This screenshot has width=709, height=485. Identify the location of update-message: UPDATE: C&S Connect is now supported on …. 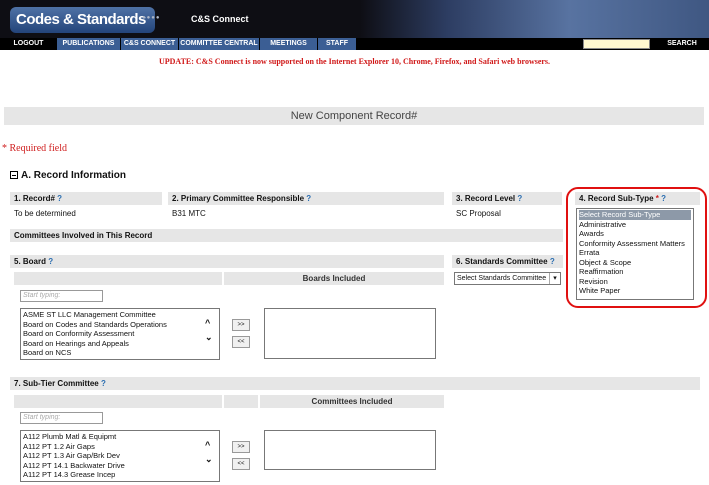
(354, 61).